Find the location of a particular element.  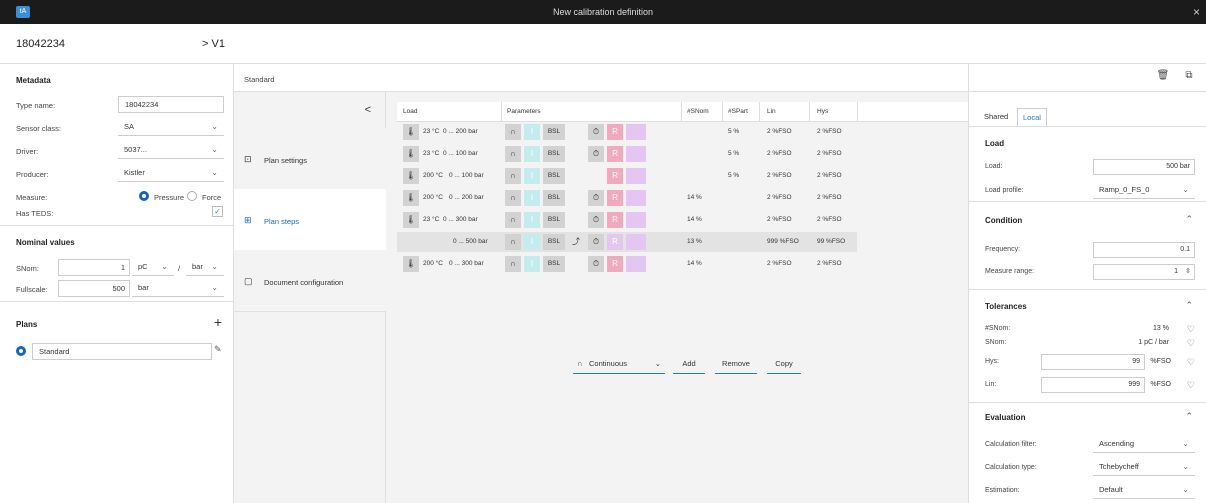

t-lin-input: 999 is located at coordinates (1093, 385).